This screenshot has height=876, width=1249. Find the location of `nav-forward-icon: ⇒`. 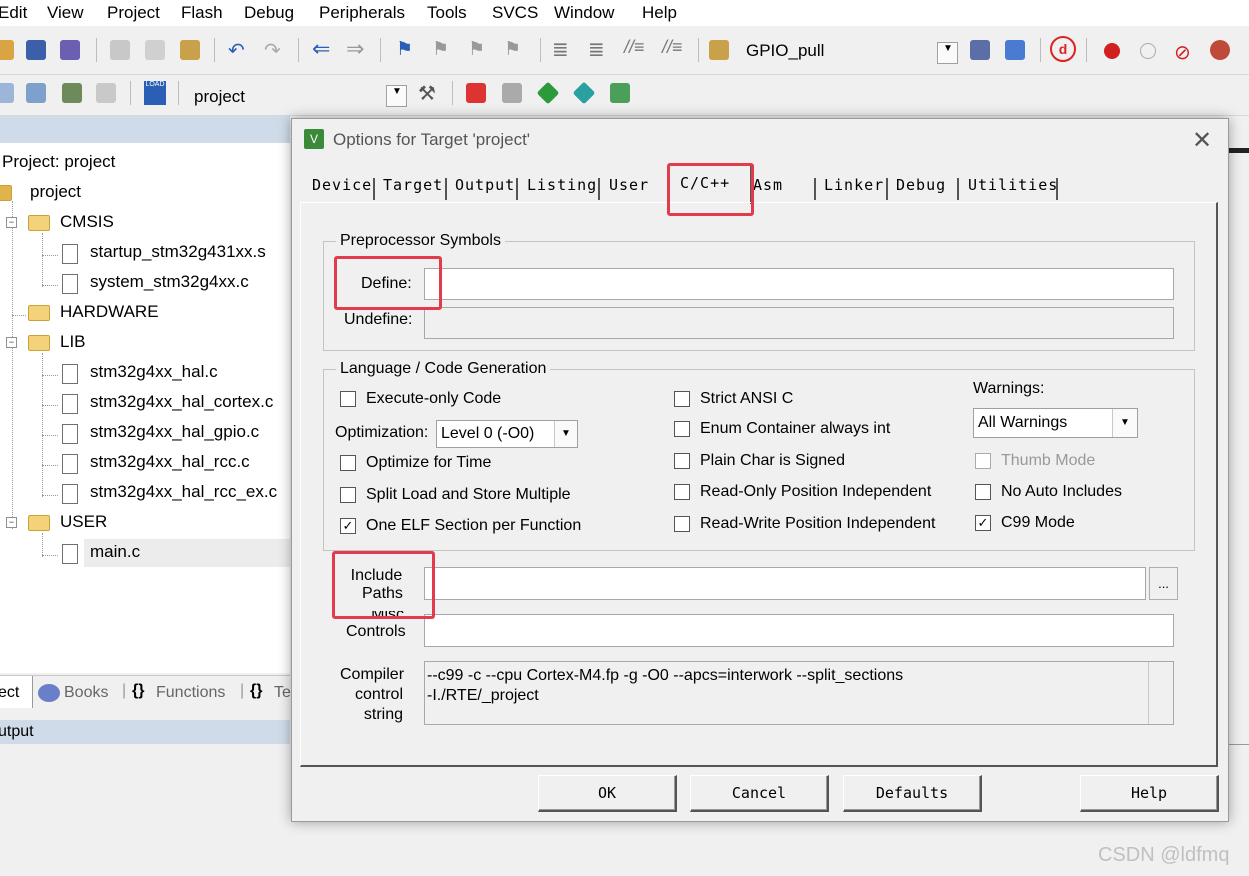

nav-forward-icon: ⇒ is located at coordinates (355, 49).